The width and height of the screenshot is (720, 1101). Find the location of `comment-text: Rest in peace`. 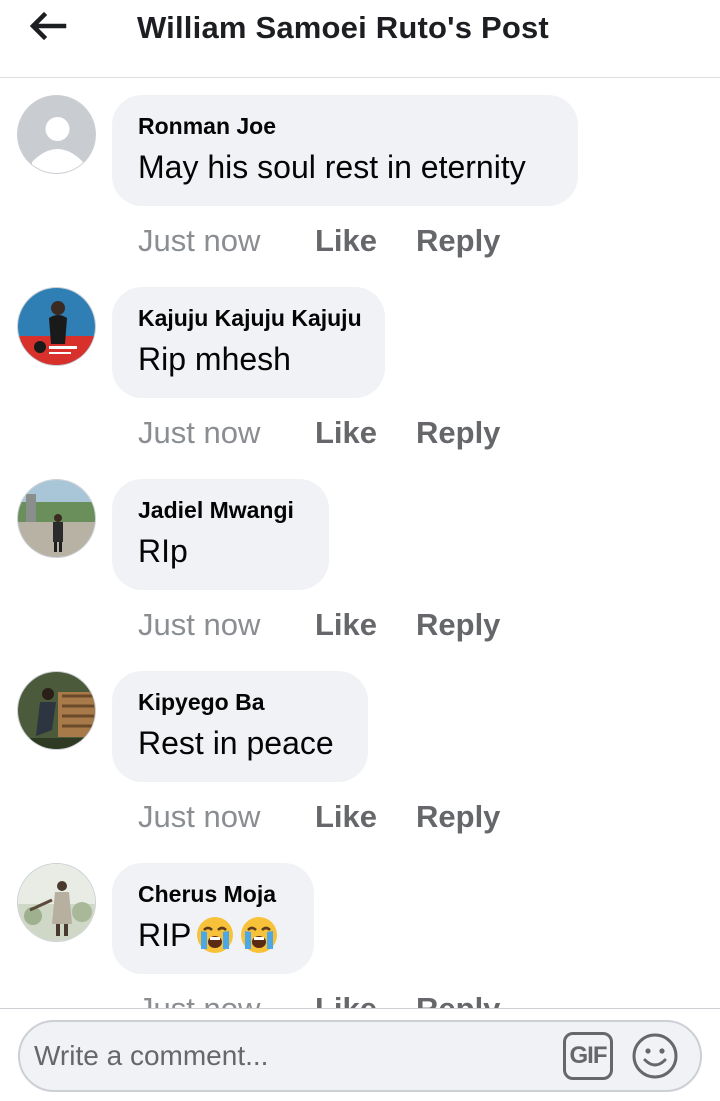

comment-text: Rest in peace is located at coordinates (236, 743).